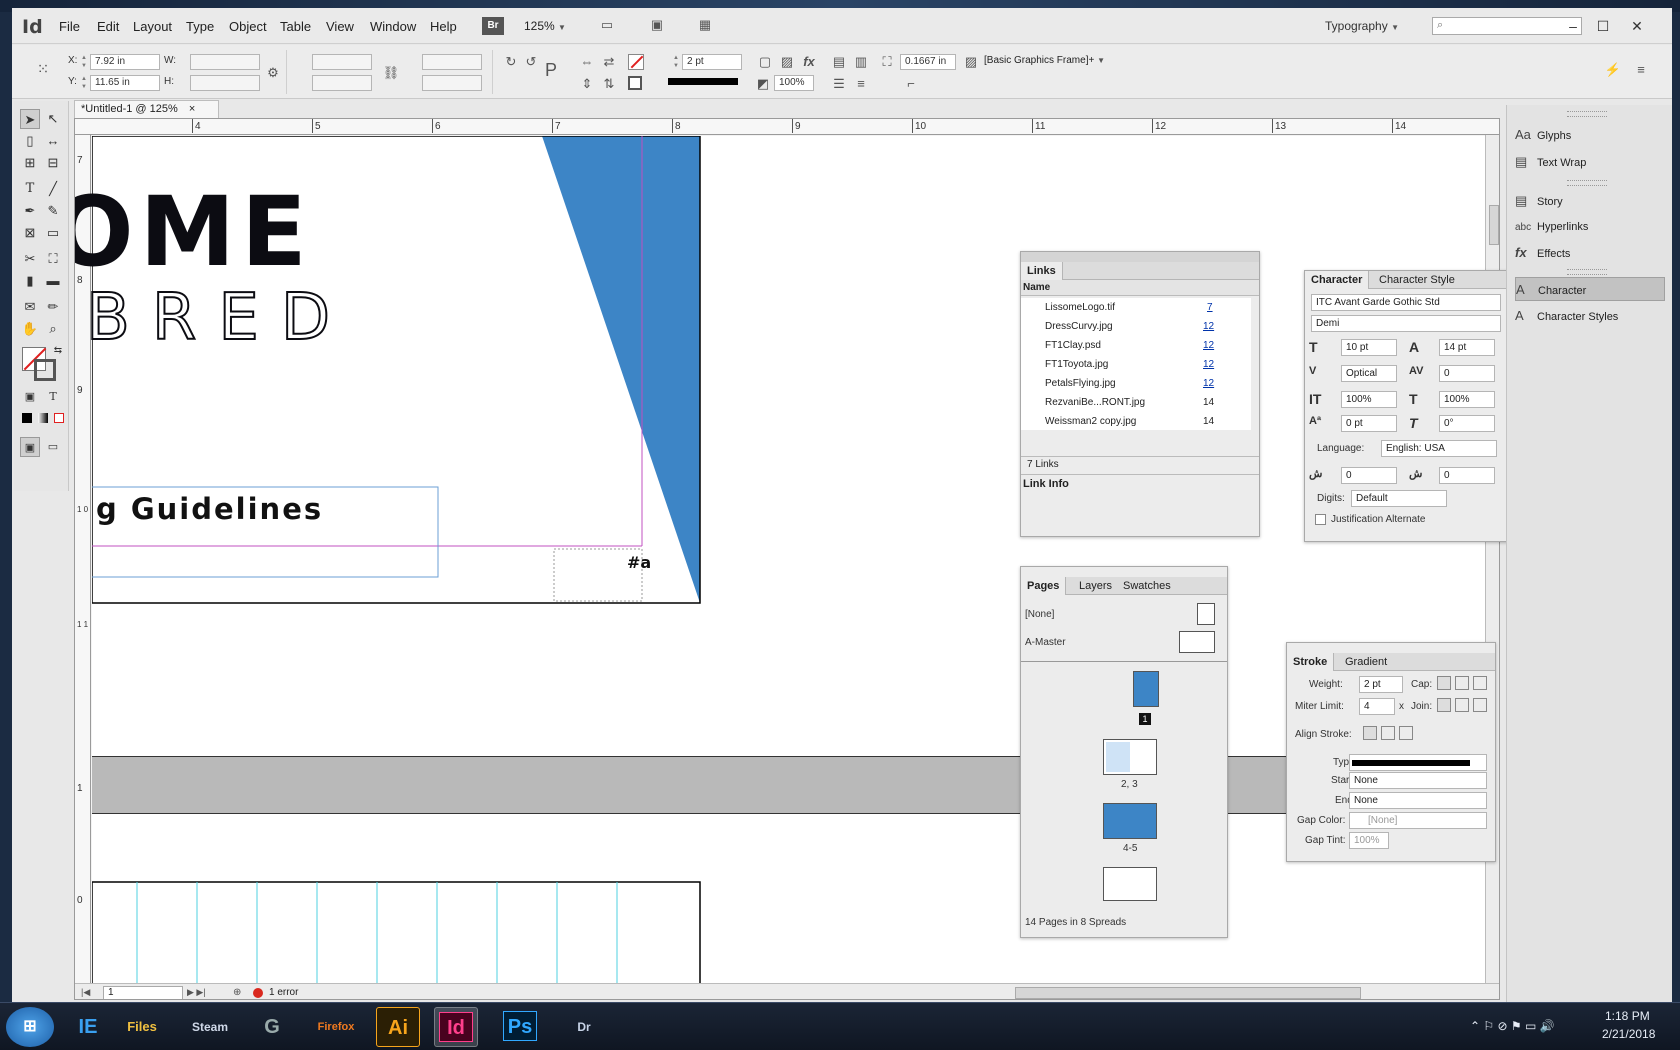  What do you see at coordinates (911, 84) in the screenshot?
I see `corner-options-icon: ⌐` at bounding box center [911, 84].